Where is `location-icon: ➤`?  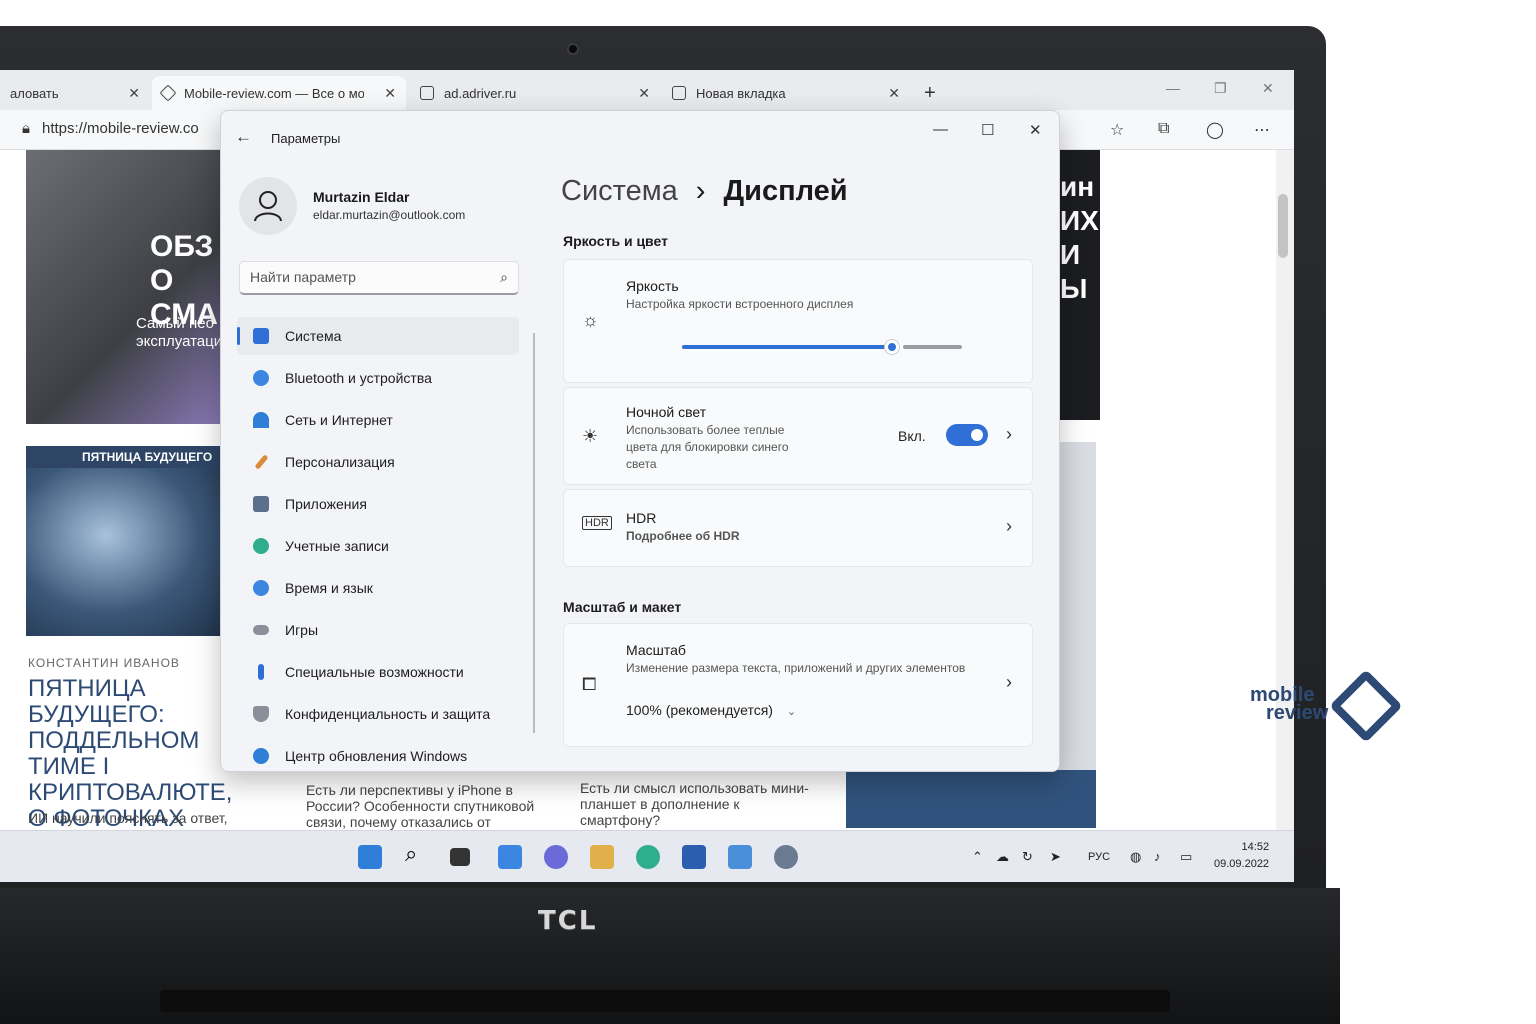
location-icon: ➤ is located at coordinates (1055, 857).